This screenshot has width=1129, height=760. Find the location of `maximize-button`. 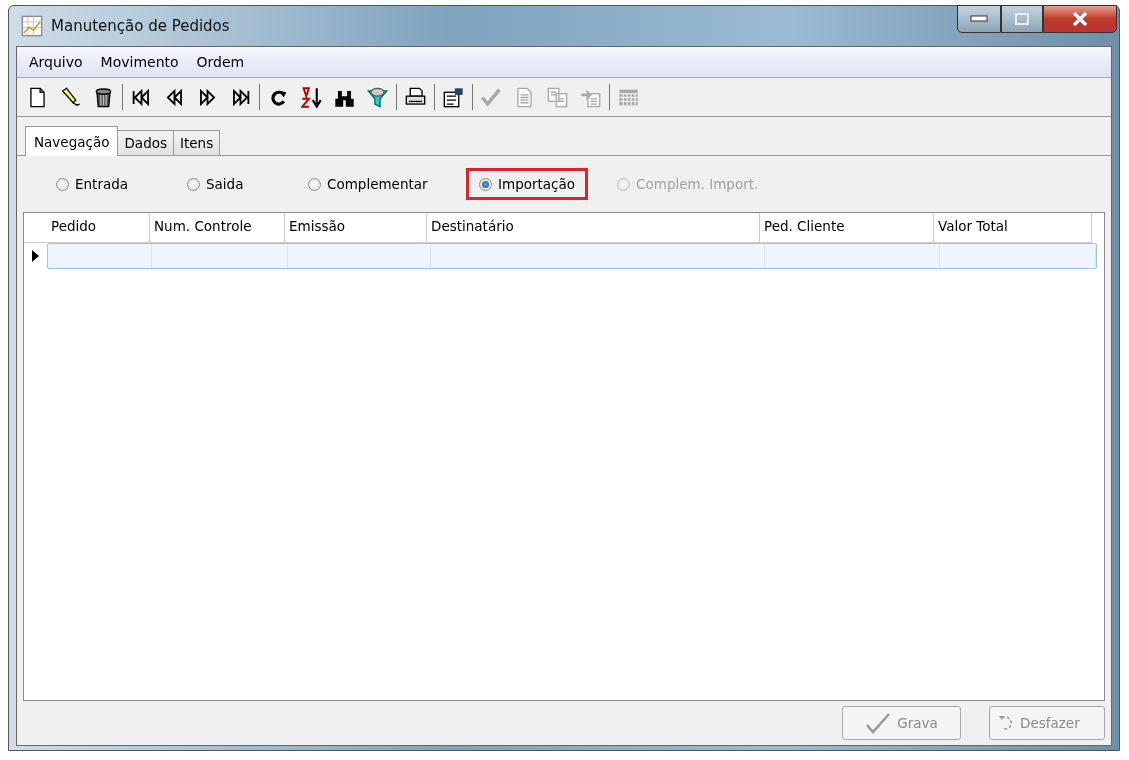

maximize-button is located at coordinates (1022, 19).